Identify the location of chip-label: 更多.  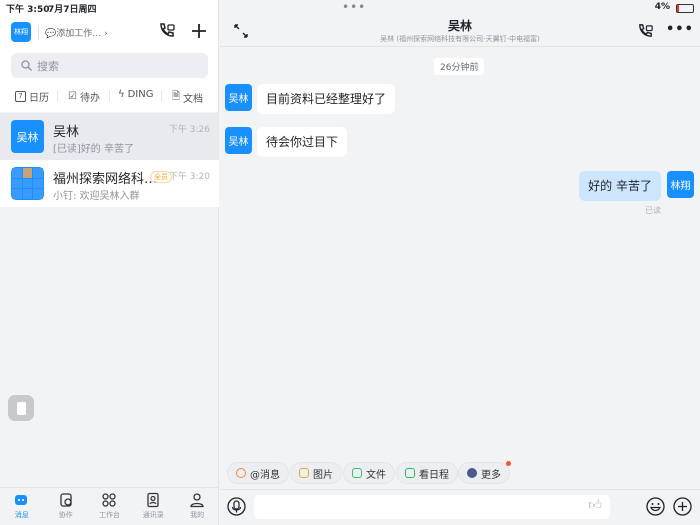
(491, 475).